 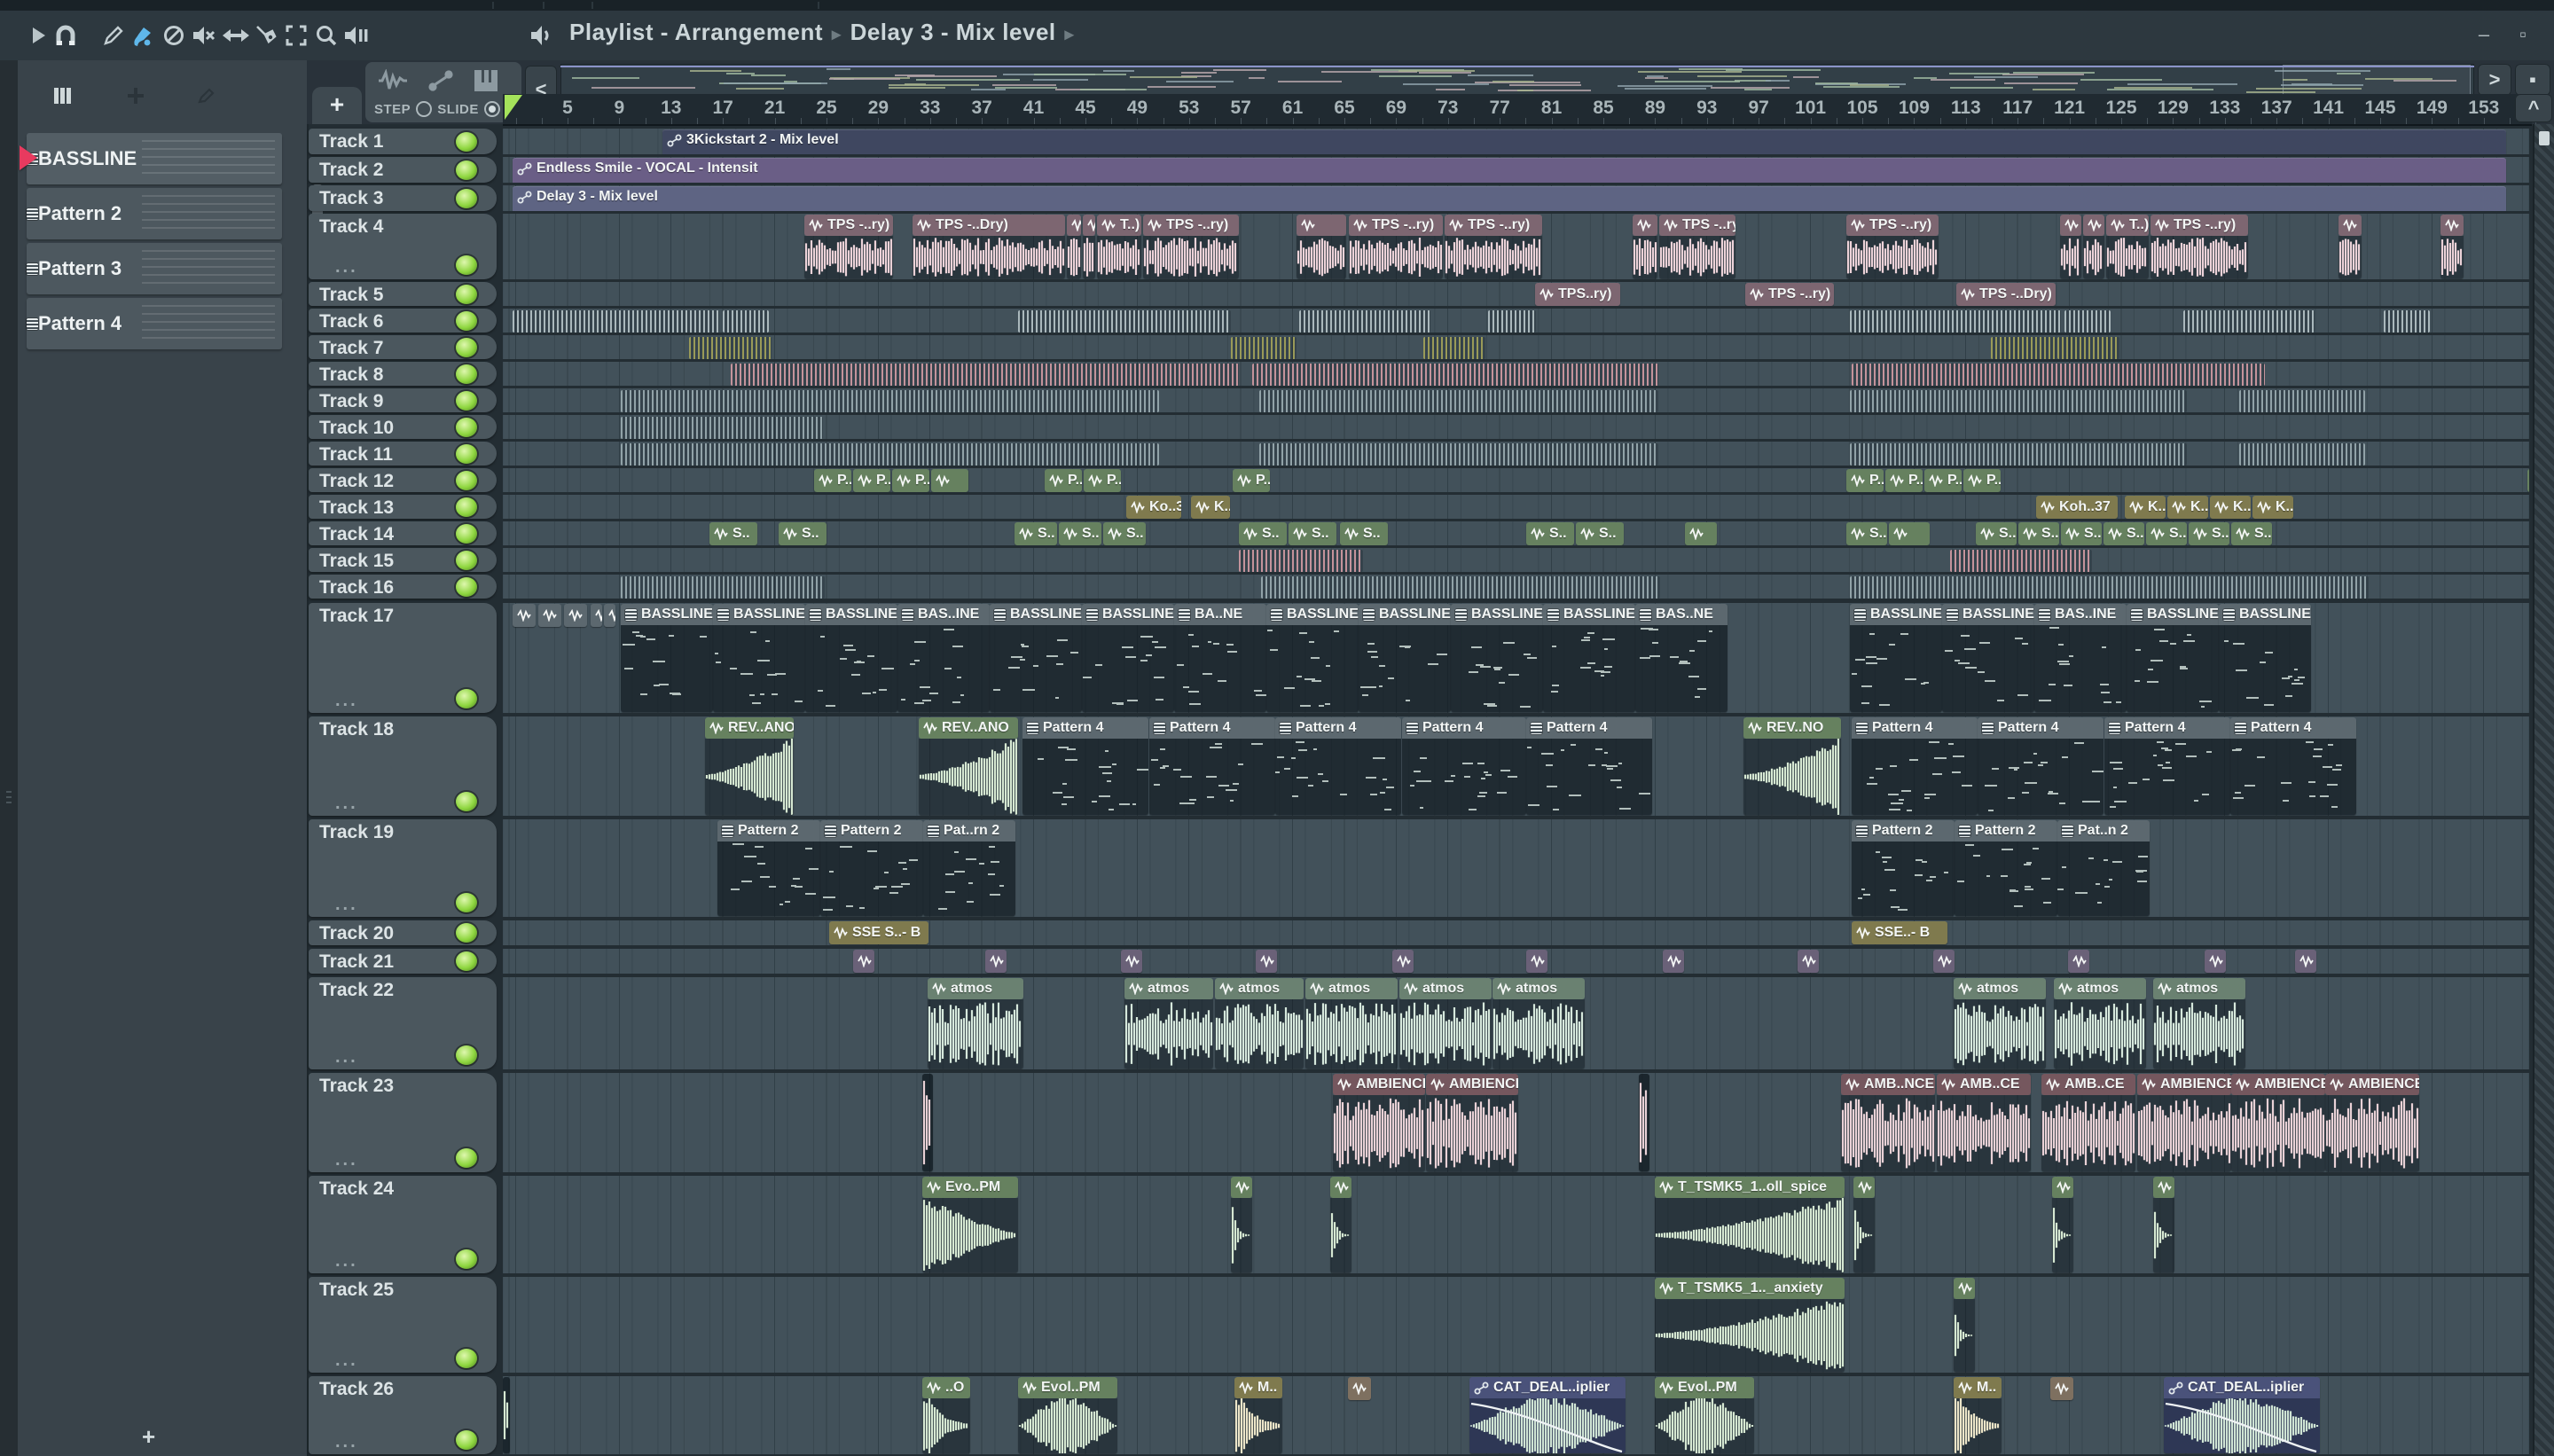 I want to click on audio-clip: REV..ANO, so click(x=968, y=766).